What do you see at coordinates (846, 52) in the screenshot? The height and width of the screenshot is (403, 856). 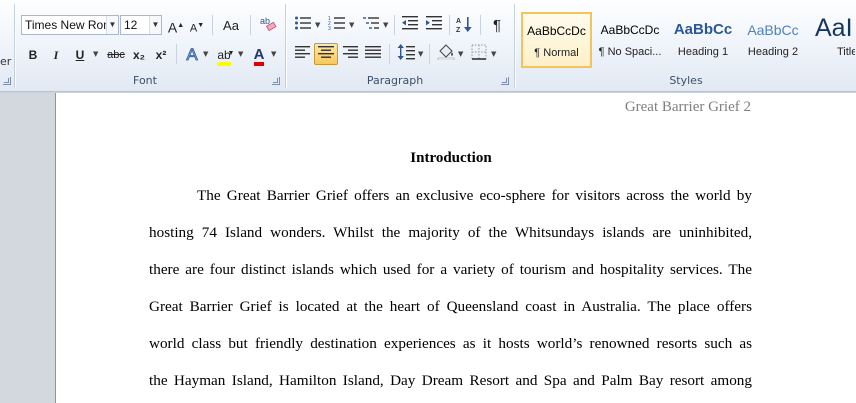 I see `style-name: Title` at bounding box center [846, 52].